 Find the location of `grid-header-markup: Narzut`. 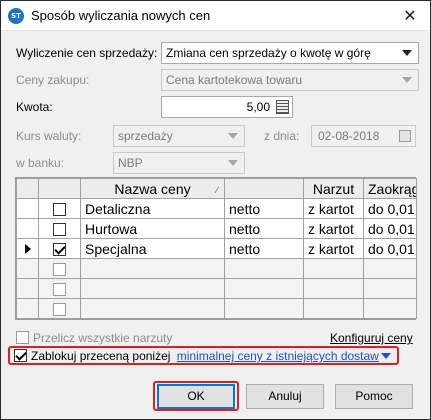

grid-header-markup: Narzut is located at coordinates (333, 188).